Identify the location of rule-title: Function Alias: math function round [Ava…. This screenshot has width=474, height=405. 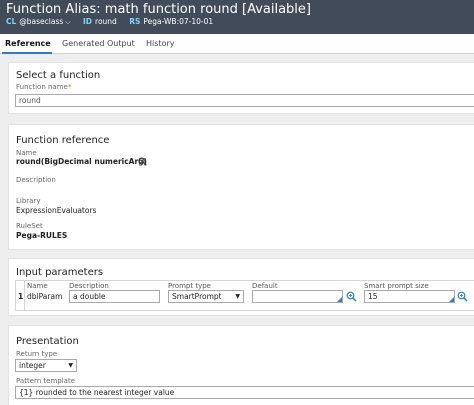
(158, 9).